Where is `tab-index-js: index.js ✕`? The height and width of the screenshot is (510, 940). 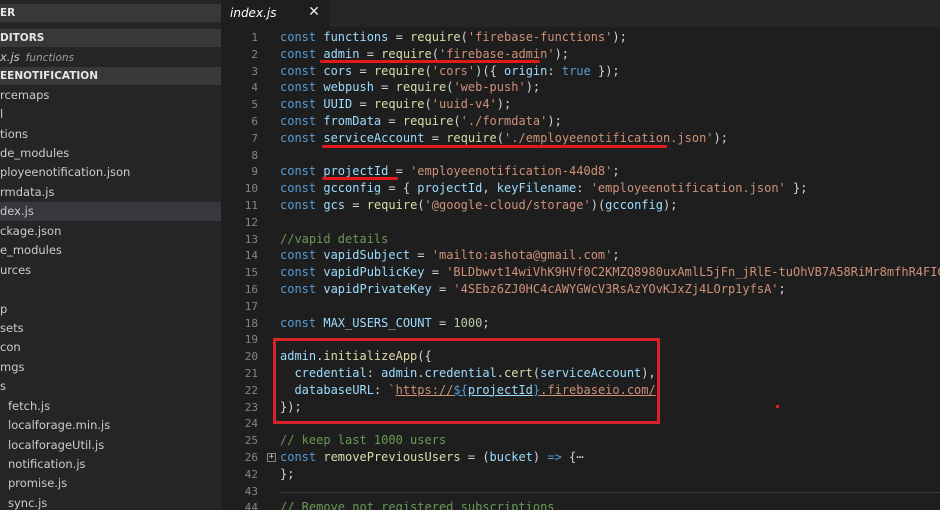 tab-index-js: index.js ✕ is located at coordinates (275, 13).